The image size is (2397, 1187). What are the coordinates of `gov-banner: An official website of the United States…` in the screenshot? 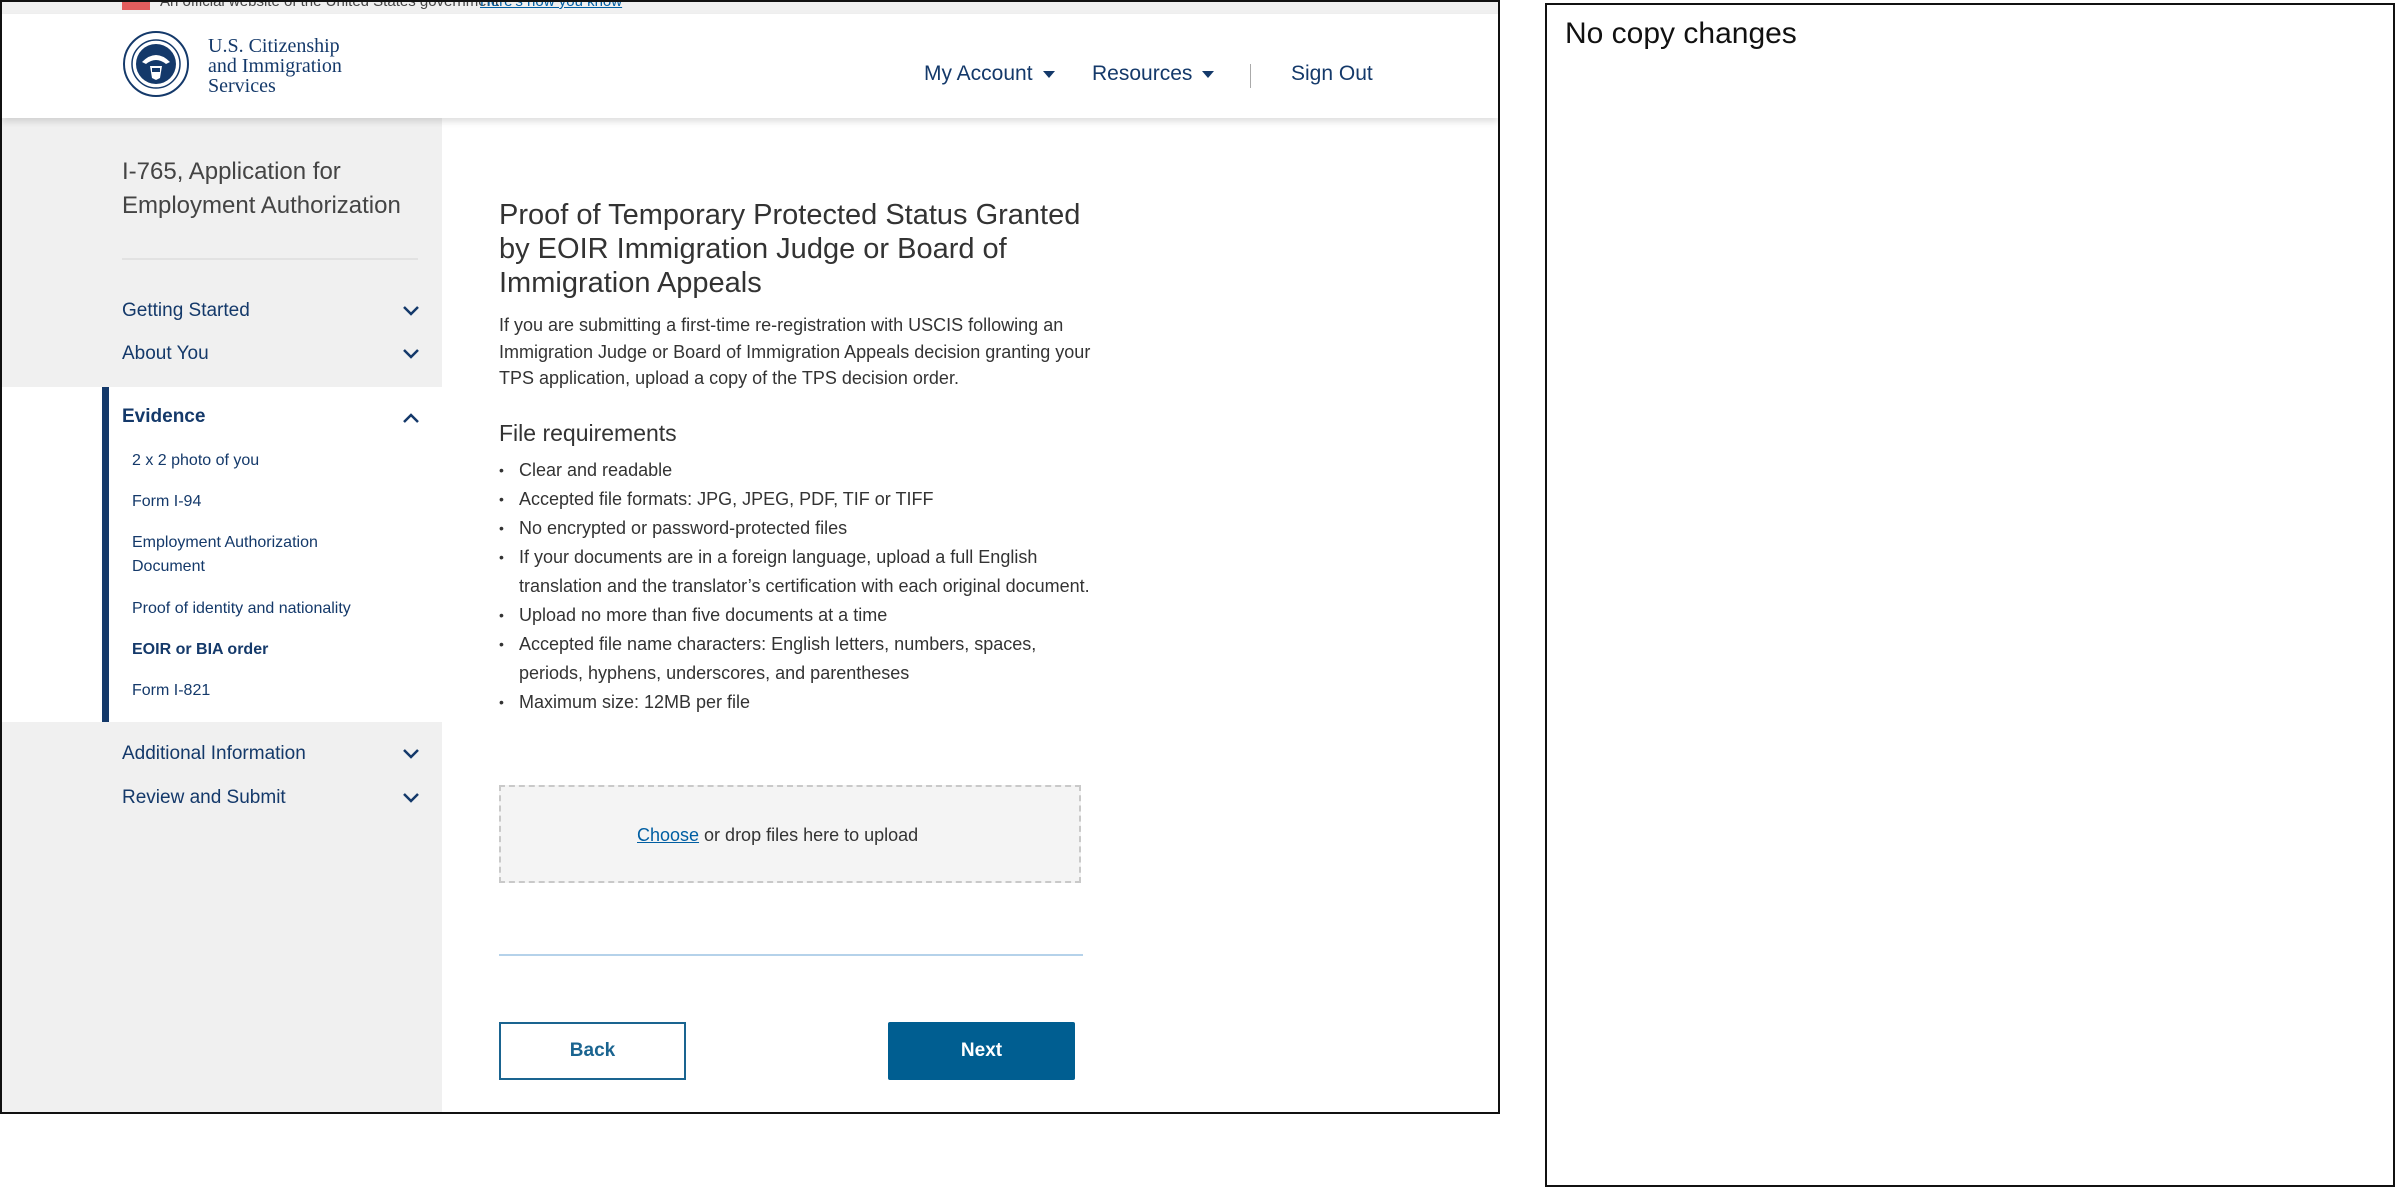 It's located at (750, 8).